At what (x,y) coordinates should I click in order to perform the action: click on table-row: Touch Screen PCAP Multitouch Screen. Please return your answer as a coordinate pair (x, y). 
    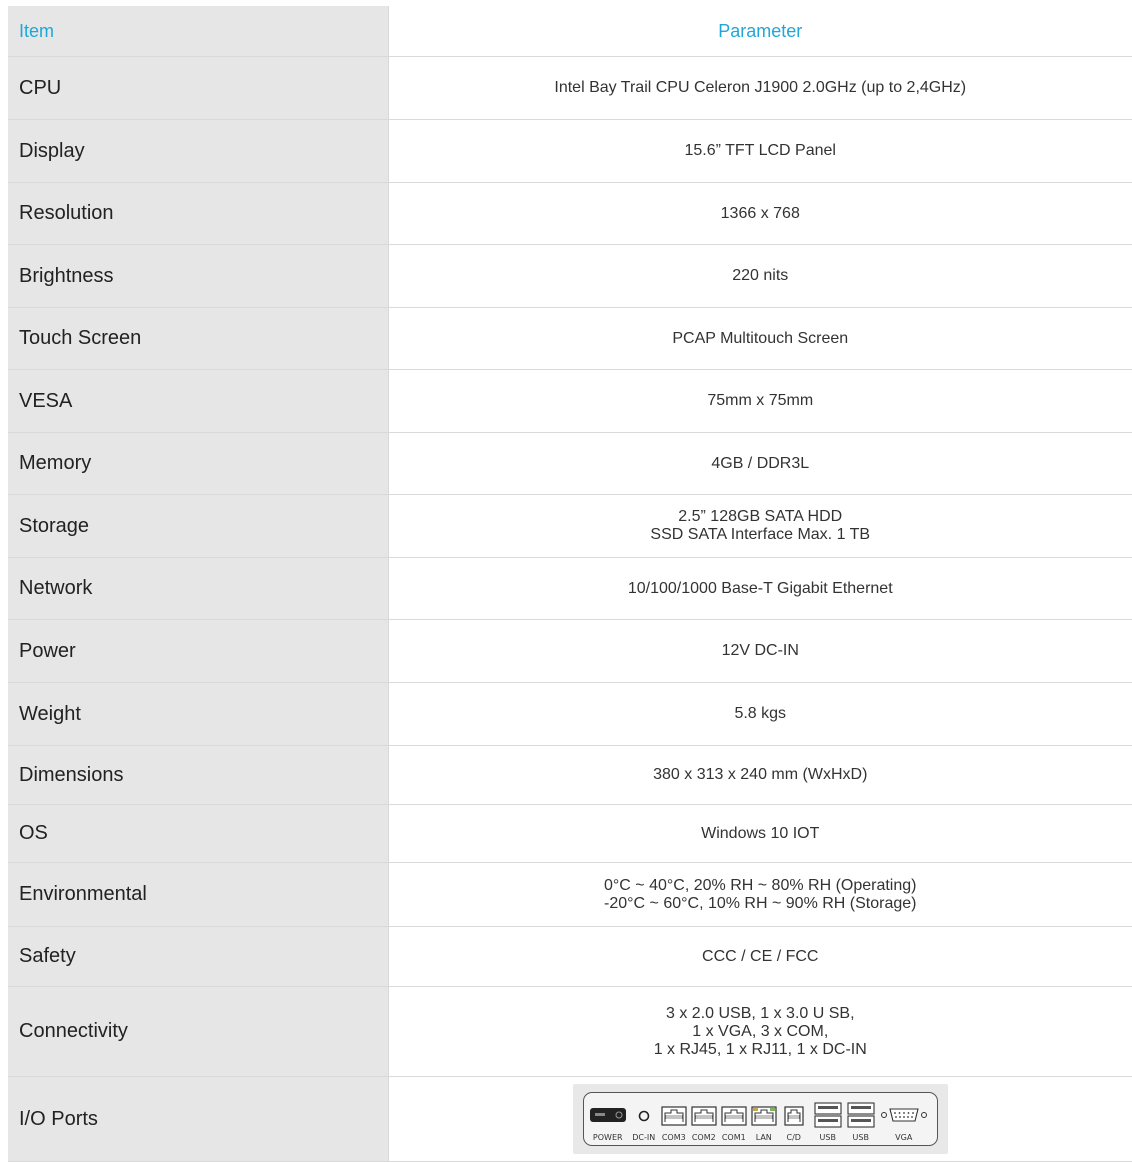
    Looking at the image, I should click on (570, 338).